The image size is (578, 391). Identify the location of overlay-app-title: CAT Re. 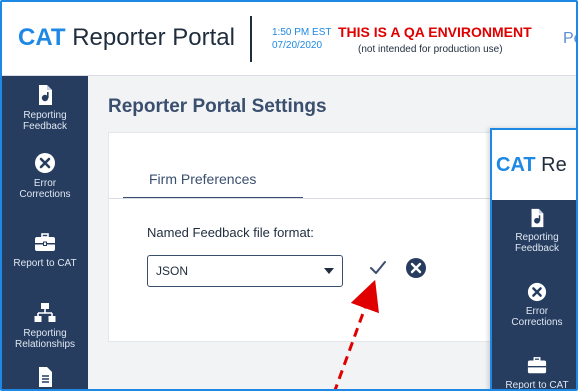
(531, 165).